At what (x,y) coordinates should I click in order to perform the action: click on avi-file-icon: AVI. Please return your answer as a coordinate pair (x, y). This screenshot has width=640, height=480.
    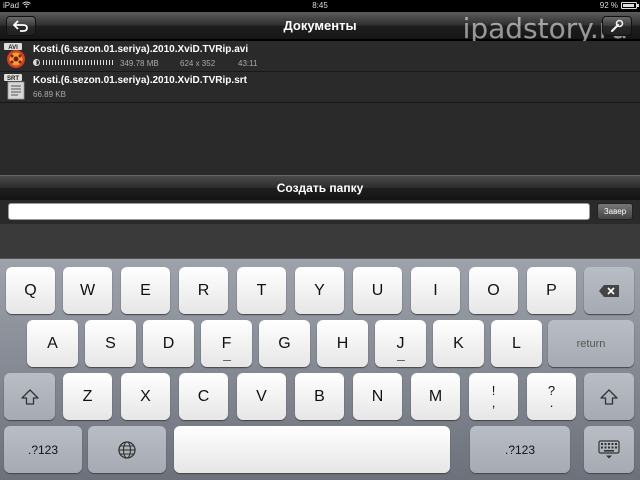
    Looking at the image, I should click on (16, 55).